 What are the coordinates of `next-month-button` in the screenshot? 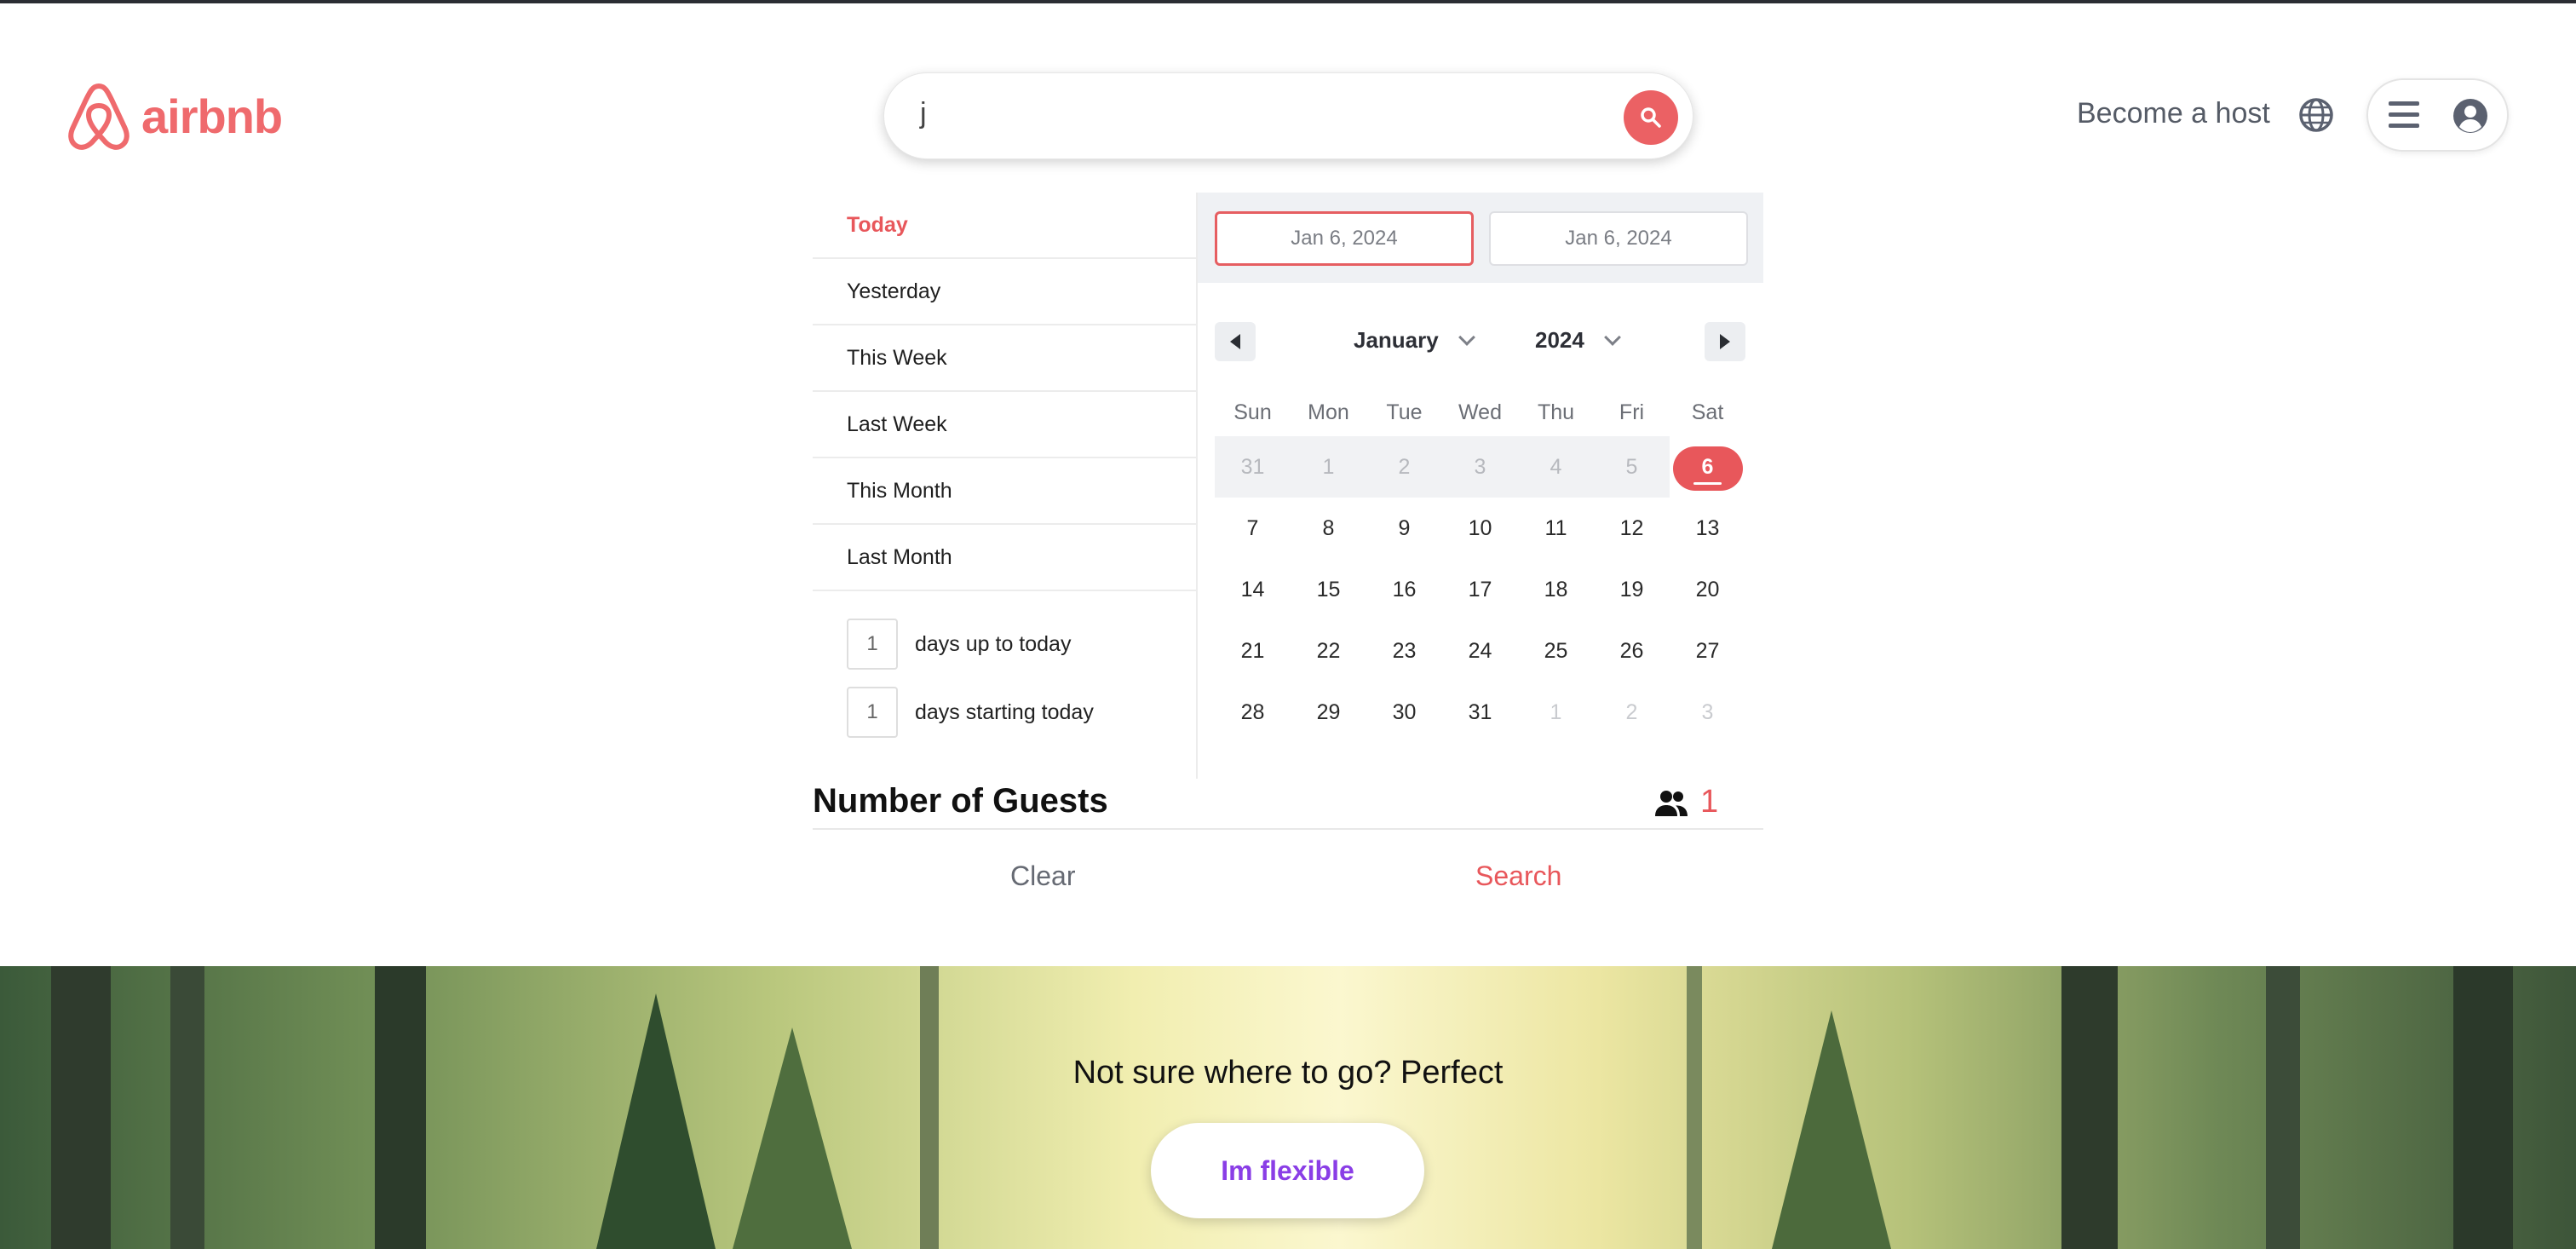 It's located at (1725, 341).